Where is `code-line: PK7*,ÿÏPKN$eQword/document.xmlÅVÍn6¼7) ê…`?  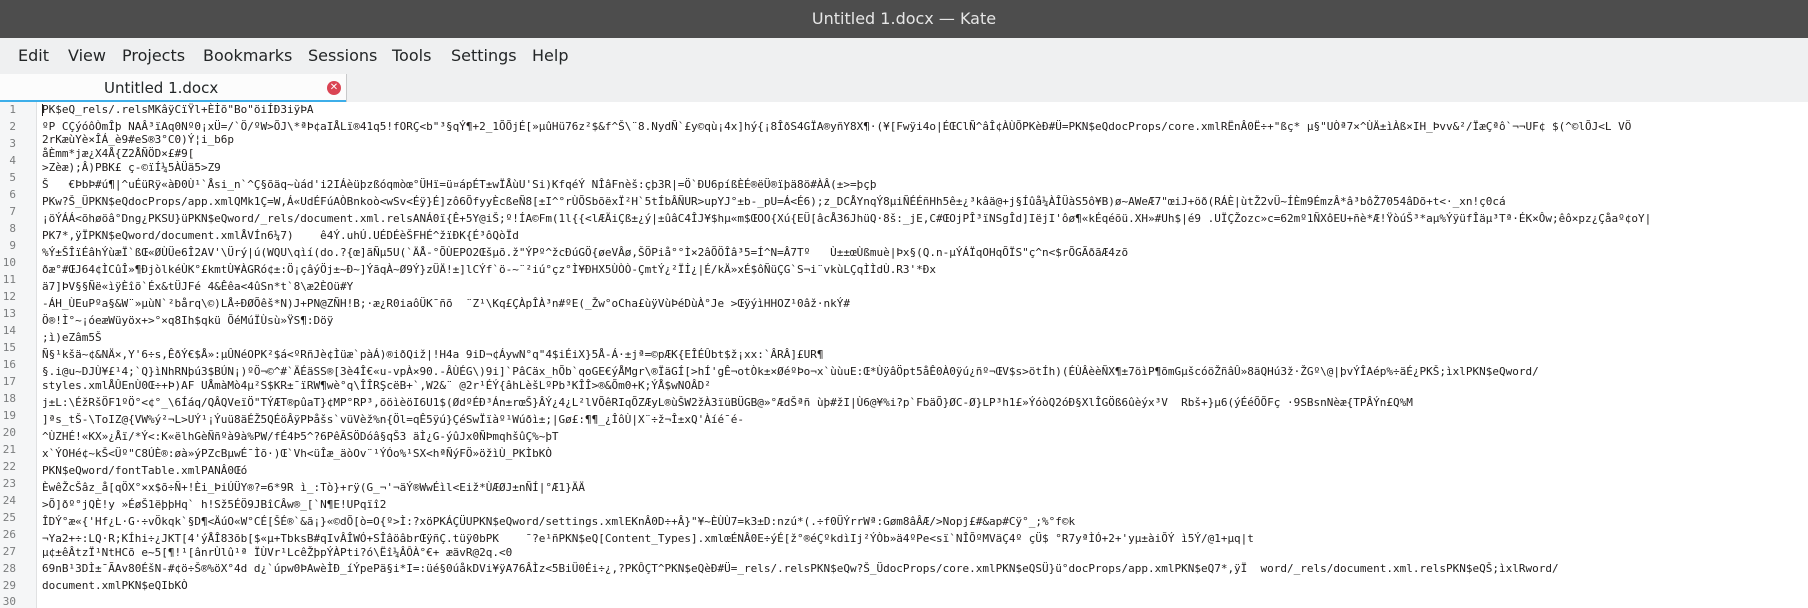
code-line: PK7*,ÿÏPKN$eQword/document.xmlÅVÍn6¼7) ê… is located at coordinates (280, 236).